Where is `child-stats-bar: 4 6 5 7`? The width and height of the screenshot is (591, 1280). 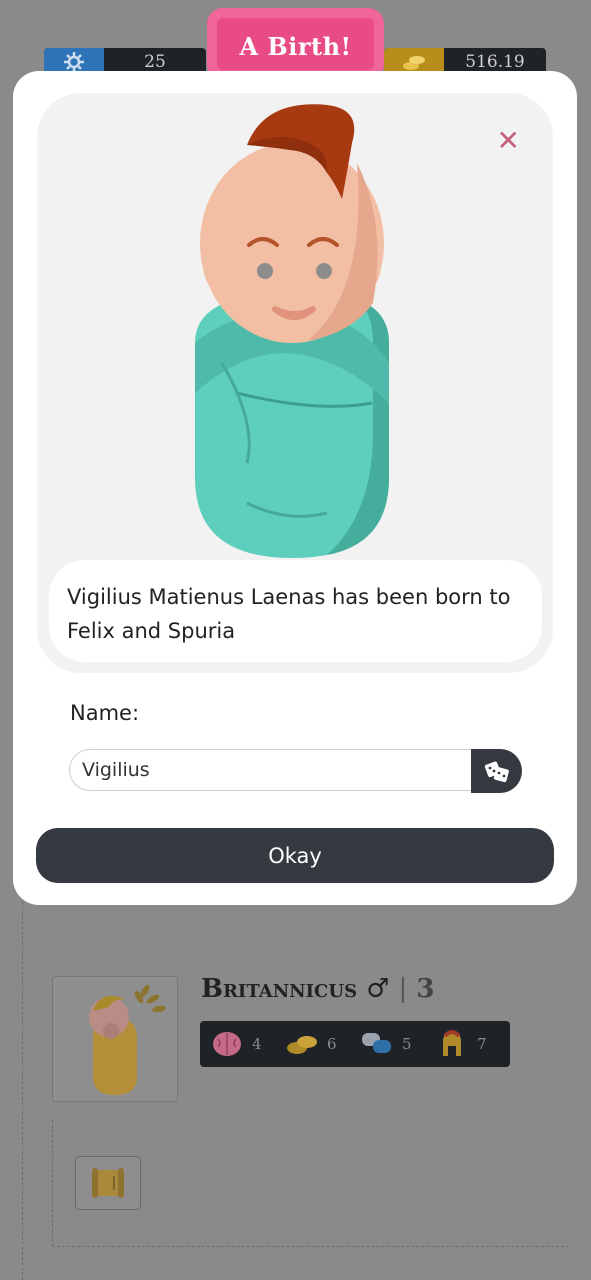
child-stats-bar: 4 6 5 7 is located at coordinates (355, 1044).